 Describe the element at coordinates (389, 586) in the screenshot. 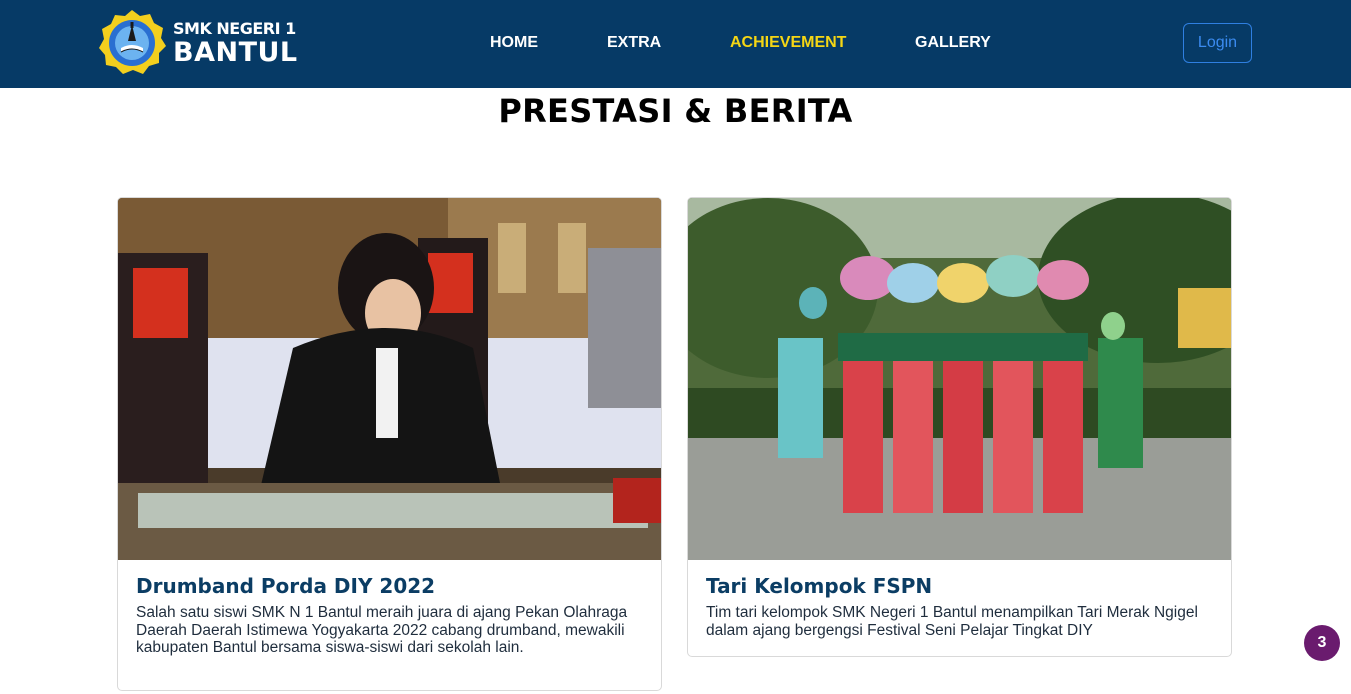

I see `card-title: Drumband Porda DIY 2022` at that location.